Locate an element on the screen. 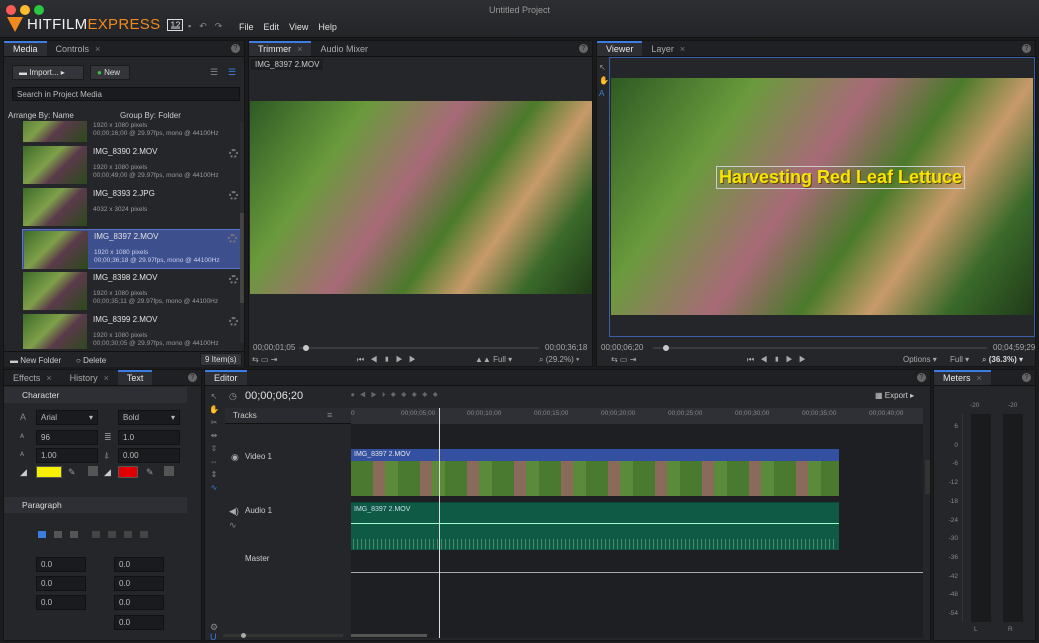 The width and height of the screenshot is (1039, 643). trimmer-scrubber is located at coordinates (419, 348).